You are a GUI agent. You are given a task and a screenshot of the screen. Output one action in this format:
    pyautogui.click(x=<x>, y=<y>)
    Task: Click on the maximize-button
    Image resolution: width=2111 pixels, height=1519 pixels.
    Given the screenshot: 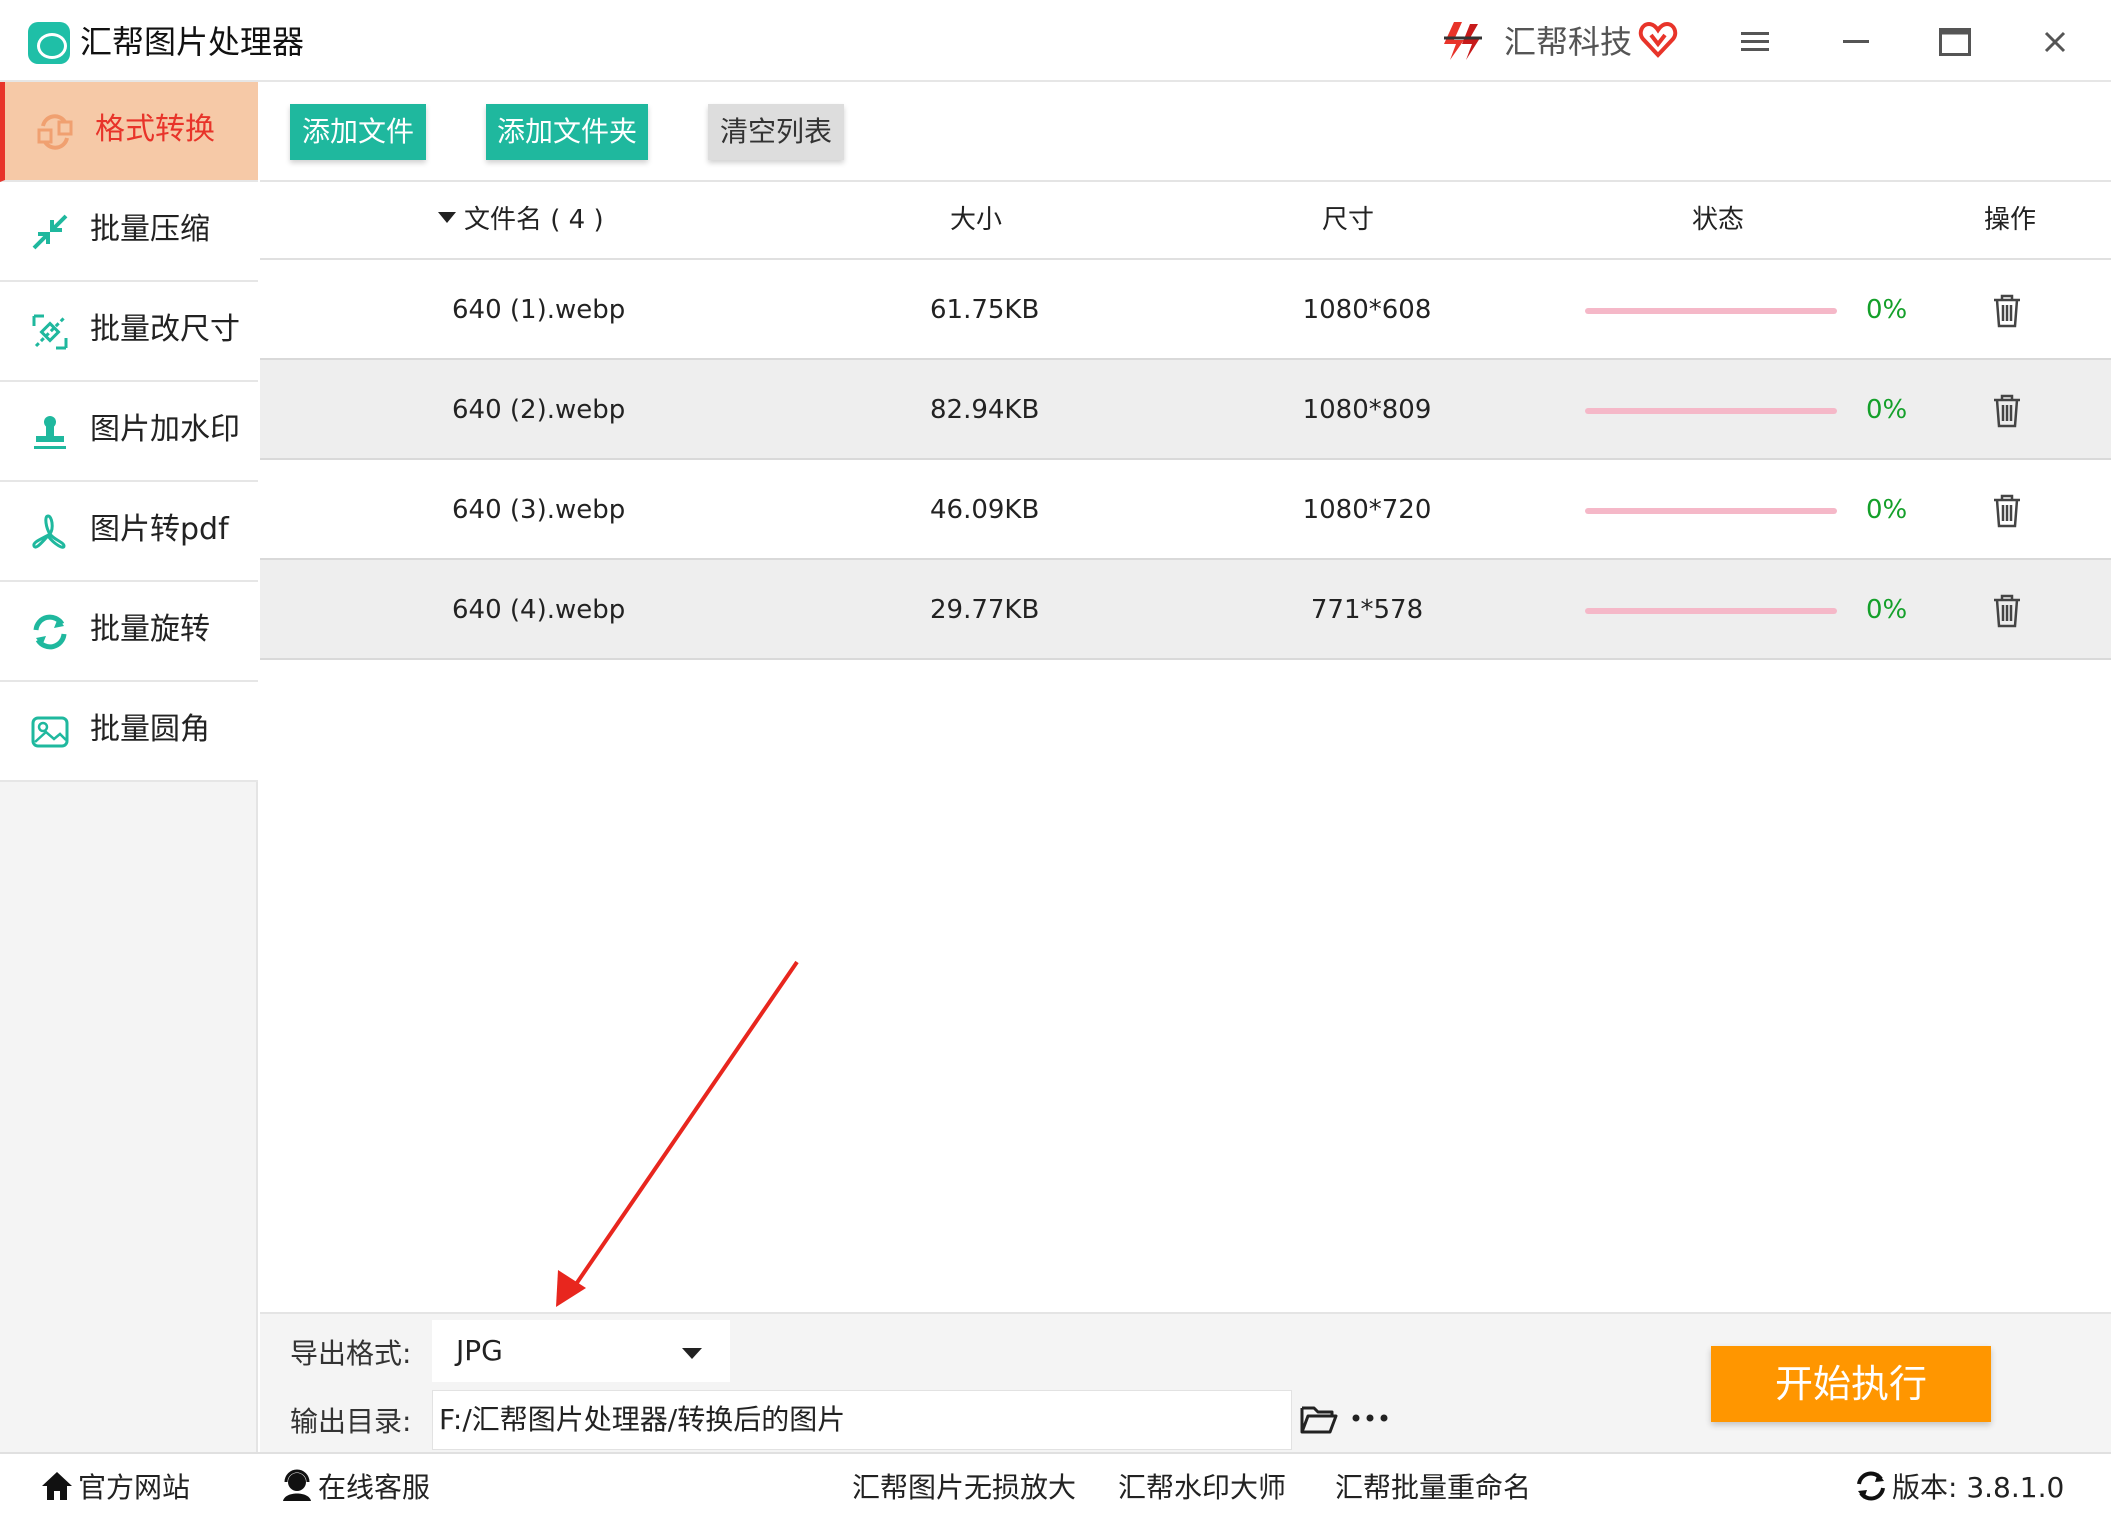 What is the action you would take?
    pyautogui.click(x=1955, y=42)
    